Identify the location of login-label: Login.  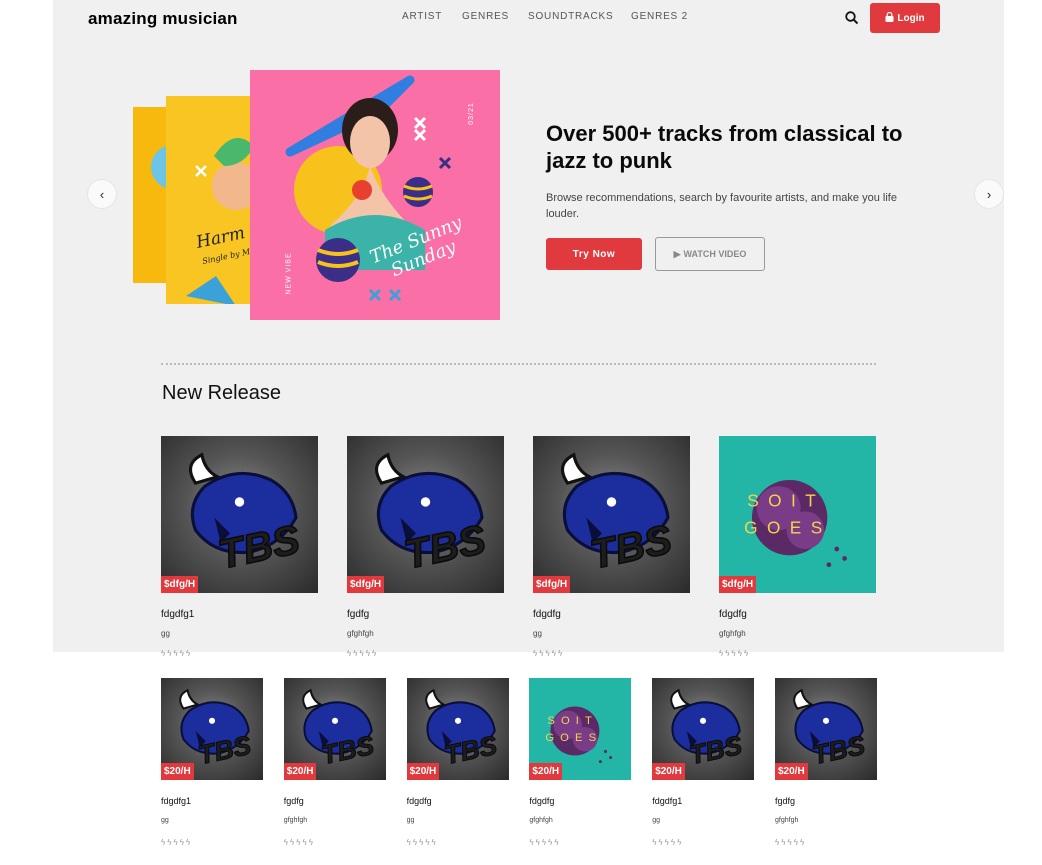
(911, 18).